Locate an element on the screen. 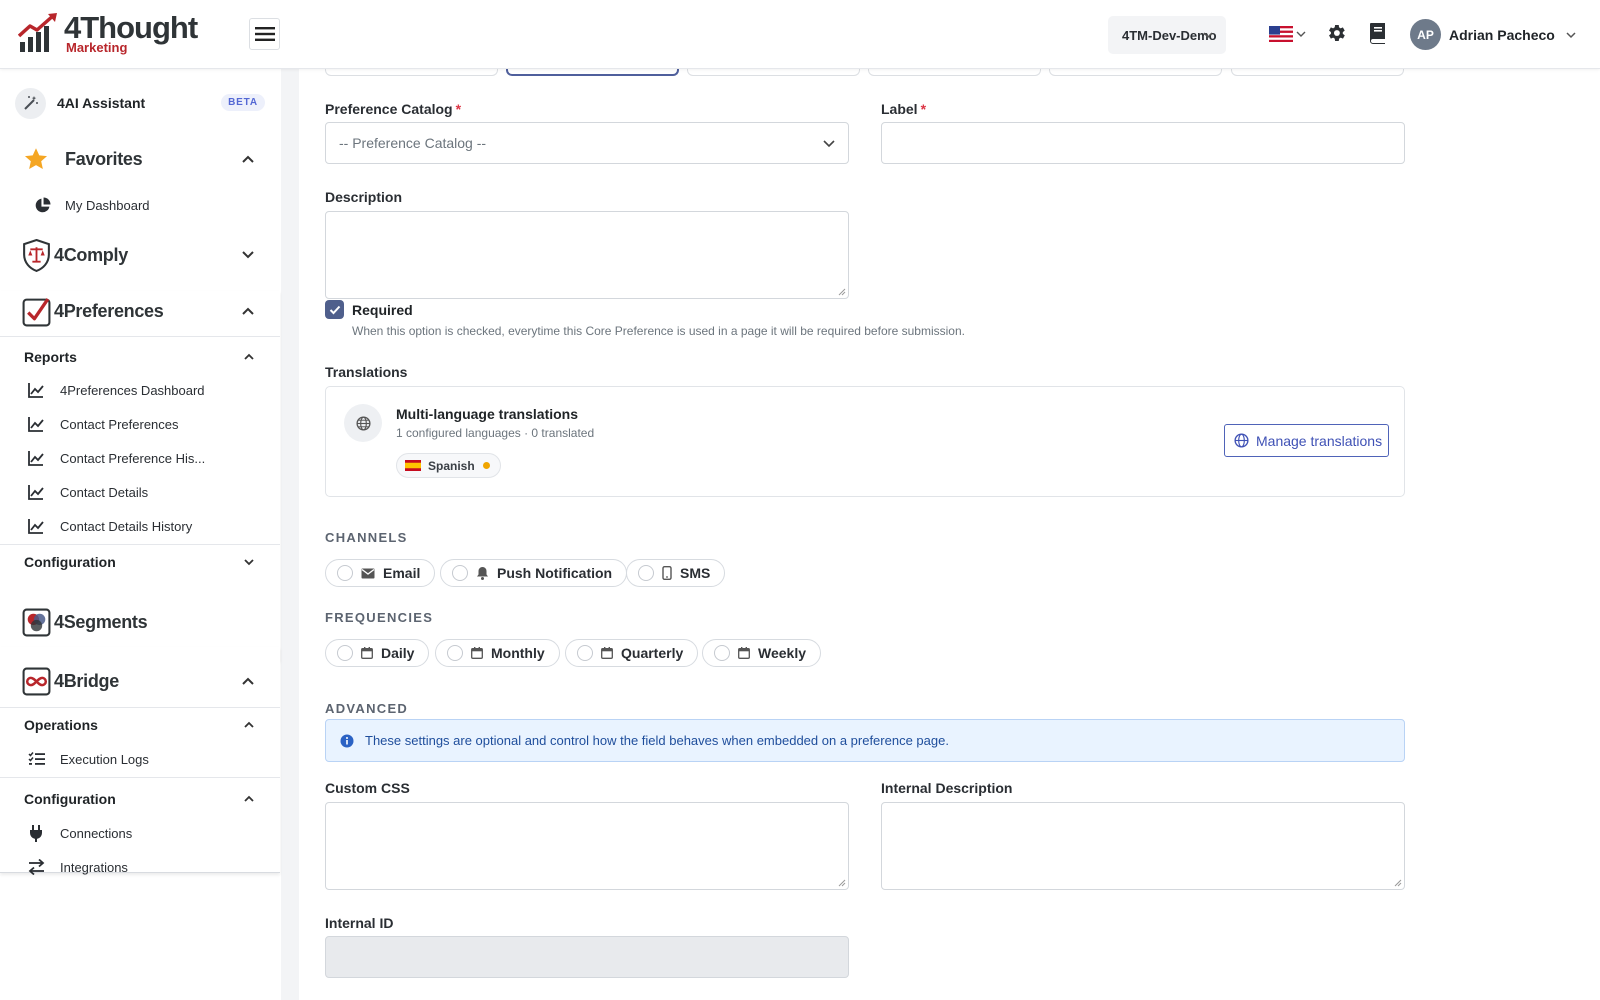 The height and width of the screenshot is (1000, 1600). manage-translations-button: Manage translations is located at coordinates (1306, 440).